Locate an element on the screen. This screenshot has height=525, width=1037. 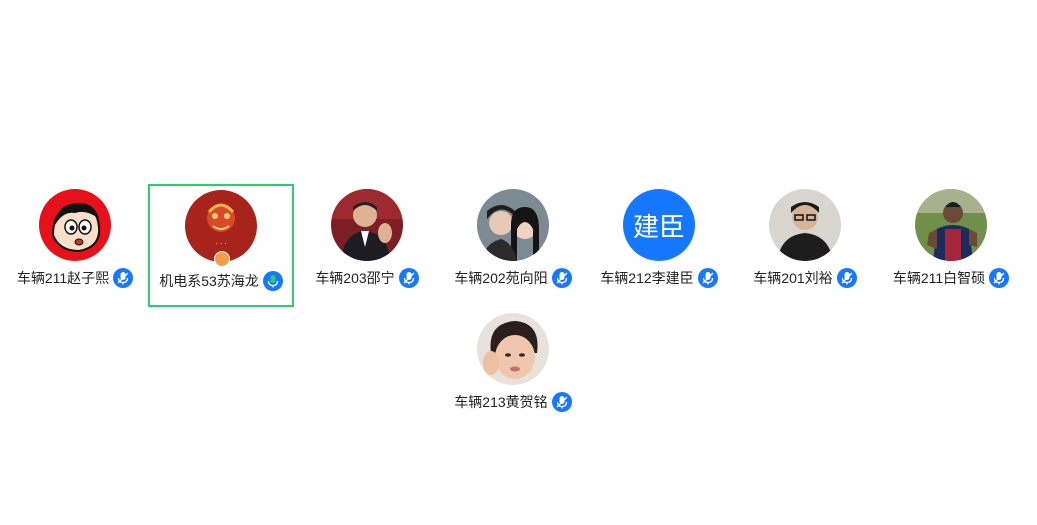
soccer-player-avatar is located at coordinates (951, 225).